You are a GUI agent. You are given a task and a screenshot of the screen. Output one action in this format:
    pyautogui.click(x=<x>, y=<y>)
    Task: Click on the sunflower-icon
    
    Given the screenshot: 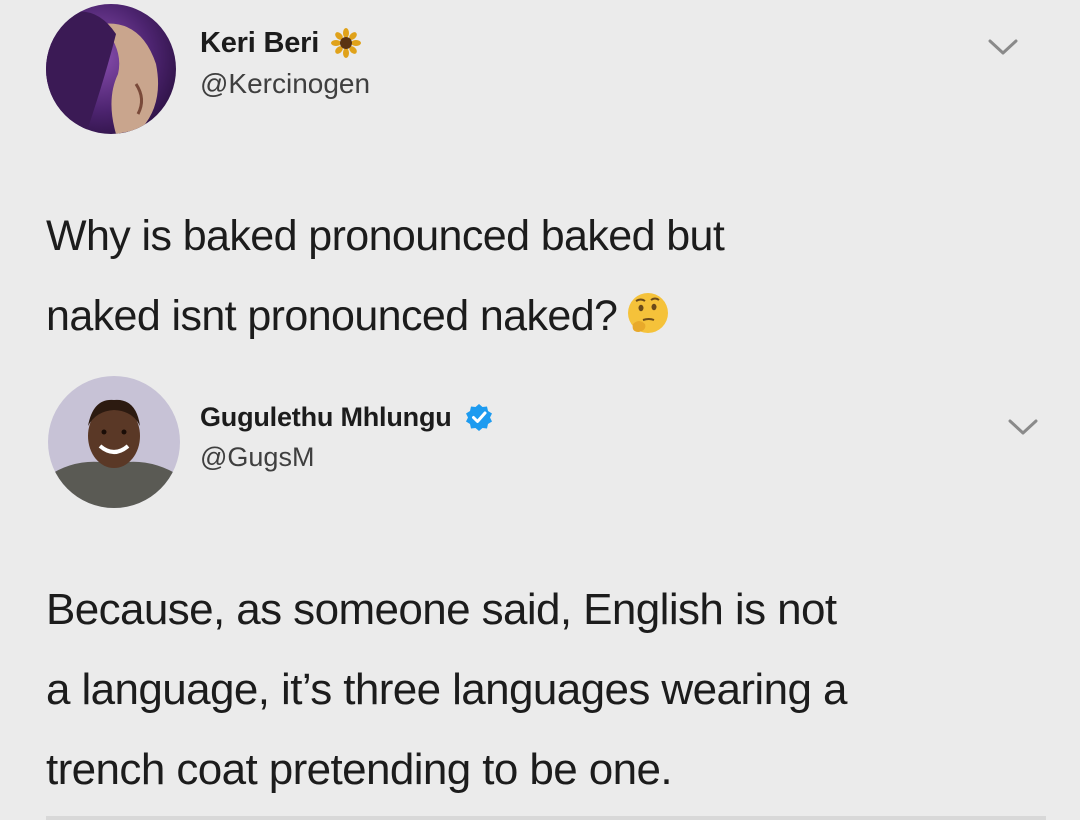 What is the action you would take?
    pyautogui.click(x=346, y=43)
    